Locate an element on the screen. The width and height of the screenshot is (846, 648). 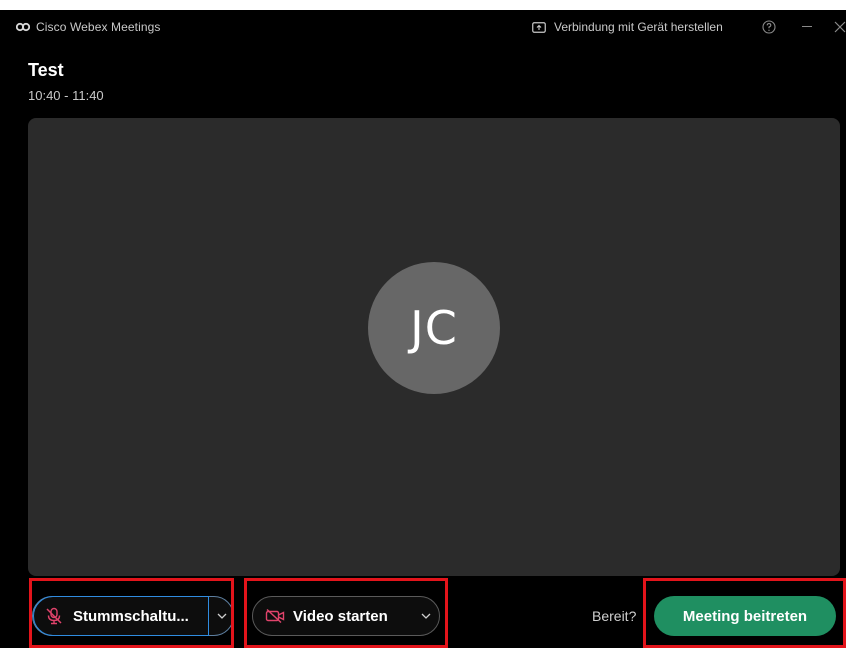
top-strip is located at coordinates (423, 5).